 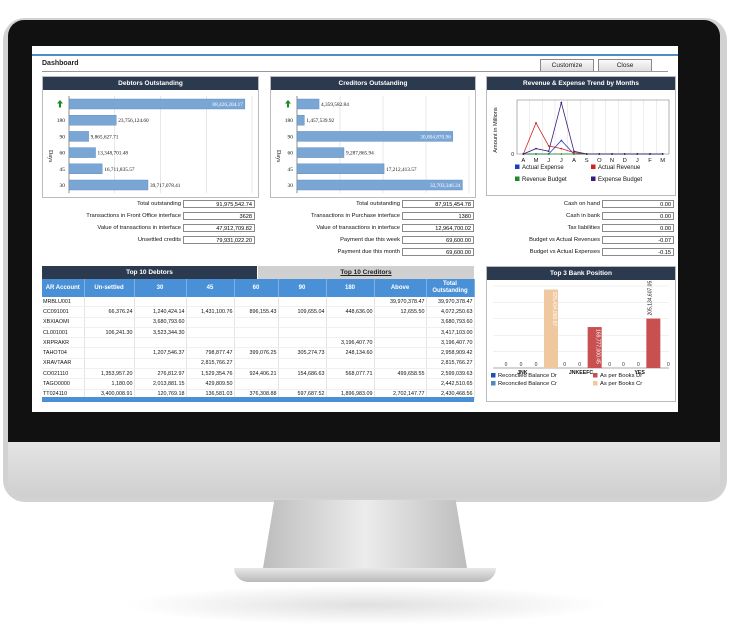 I want to click on trend-summary-label: Cash on hand, so click(x=581, y=204).